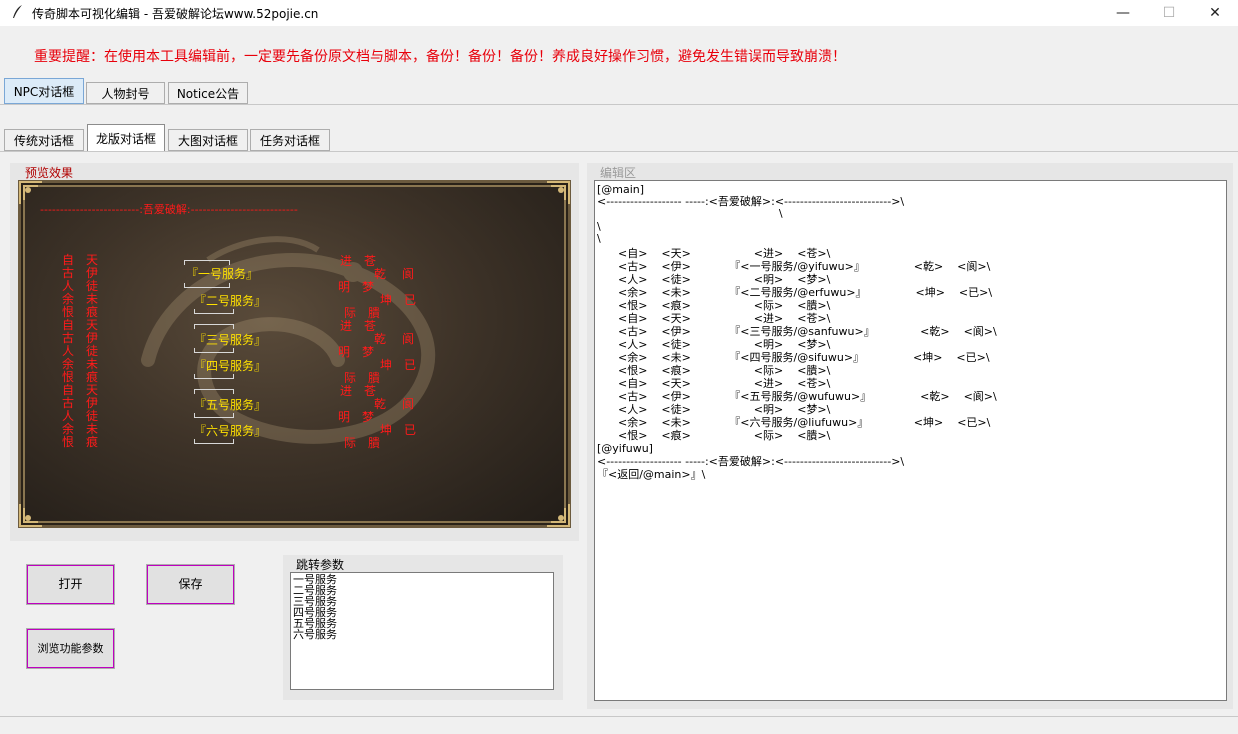  Describe the element at coordinates (320, 565) in the screenshot. I see `jump-params-label: 跳转参数` at that location.